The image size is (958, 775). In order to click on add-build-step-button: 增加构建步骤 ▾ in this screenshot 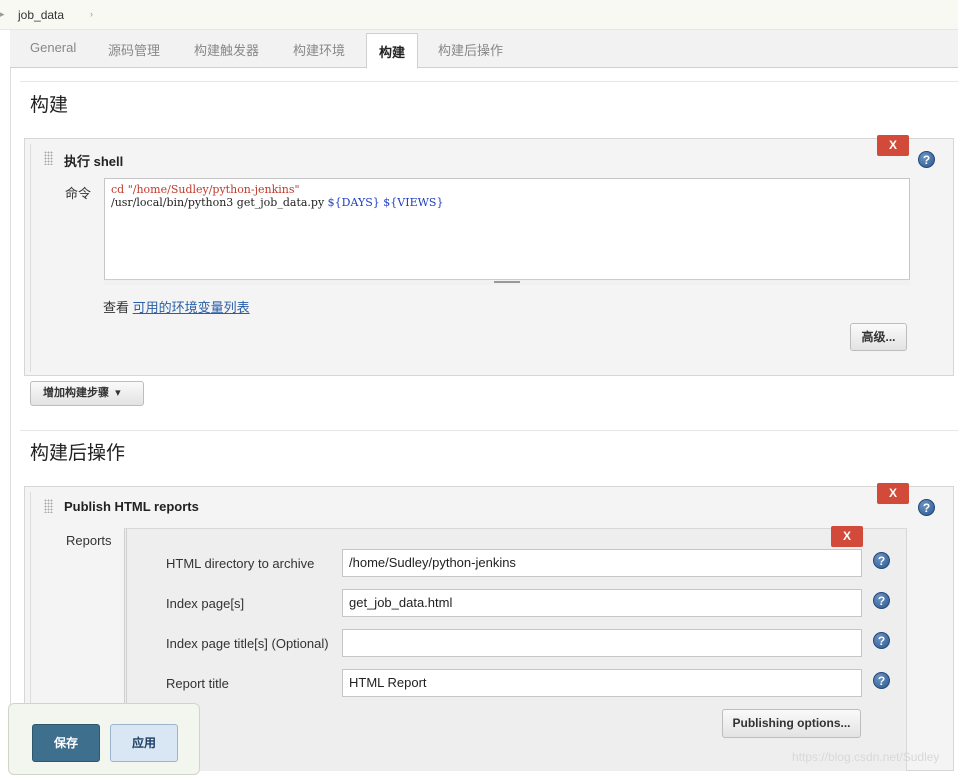, I will do `click(87, 393)`.